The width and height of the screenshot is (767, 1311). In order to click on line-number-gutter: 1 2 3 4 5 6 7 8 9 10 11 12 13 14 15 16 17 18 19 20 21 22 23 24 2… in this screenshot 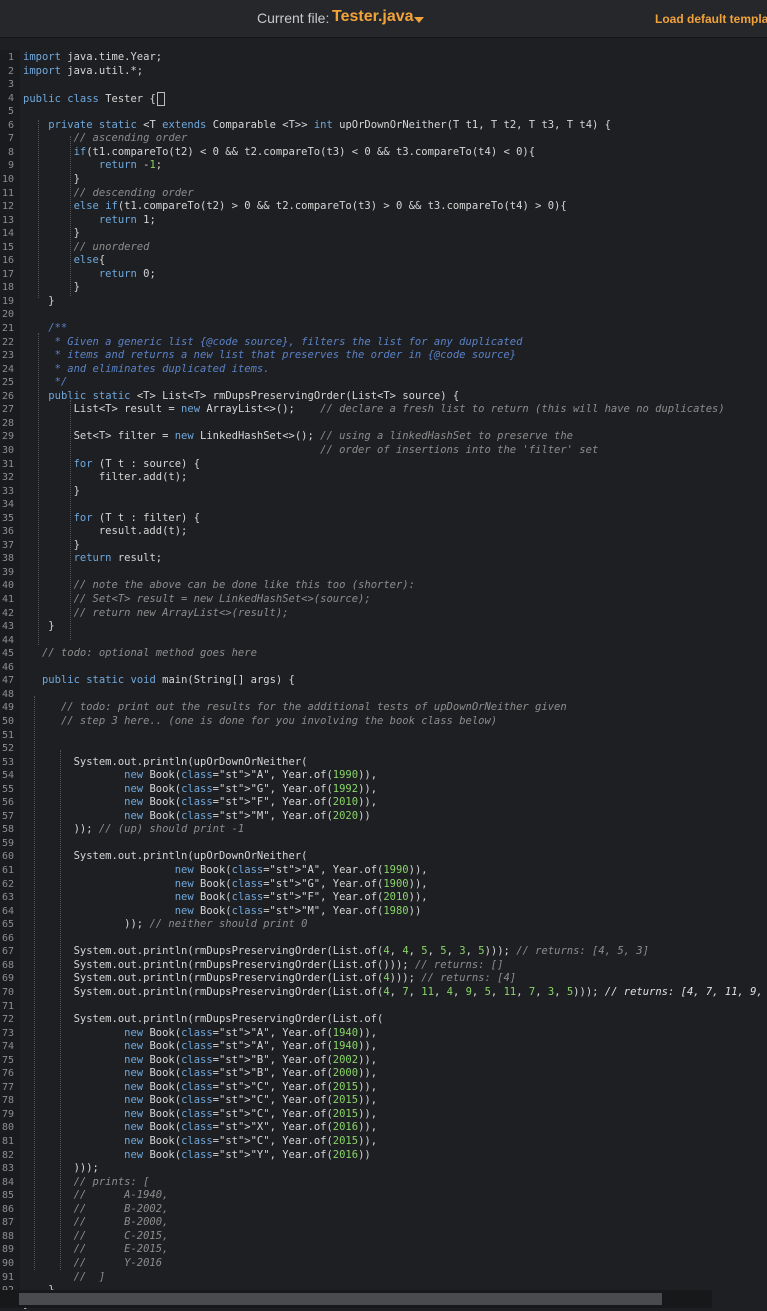, I will do `click(10, 680)`.